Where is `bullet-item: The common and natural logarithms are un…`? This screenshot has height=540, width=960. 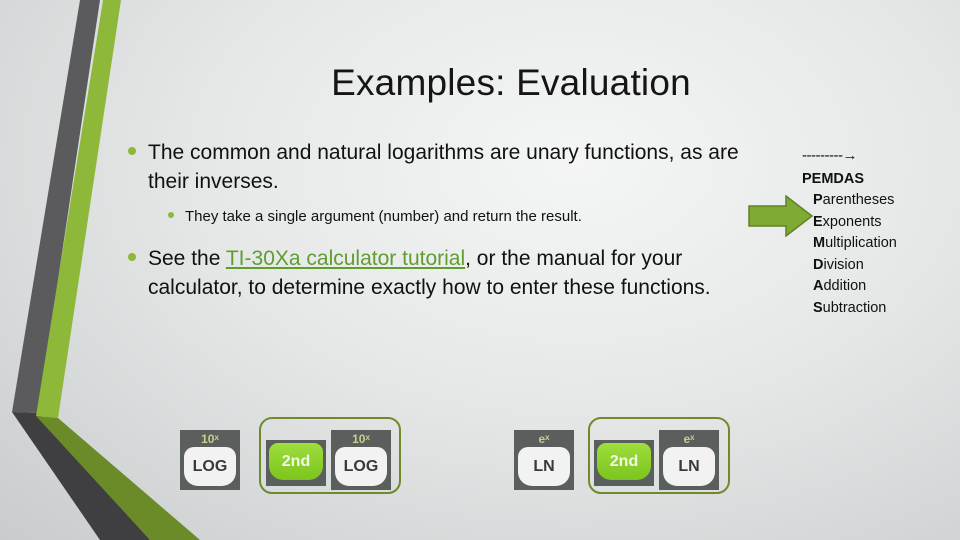 bullet-item: The common and natural logarithms are un… is located at coordinates (438, 167).